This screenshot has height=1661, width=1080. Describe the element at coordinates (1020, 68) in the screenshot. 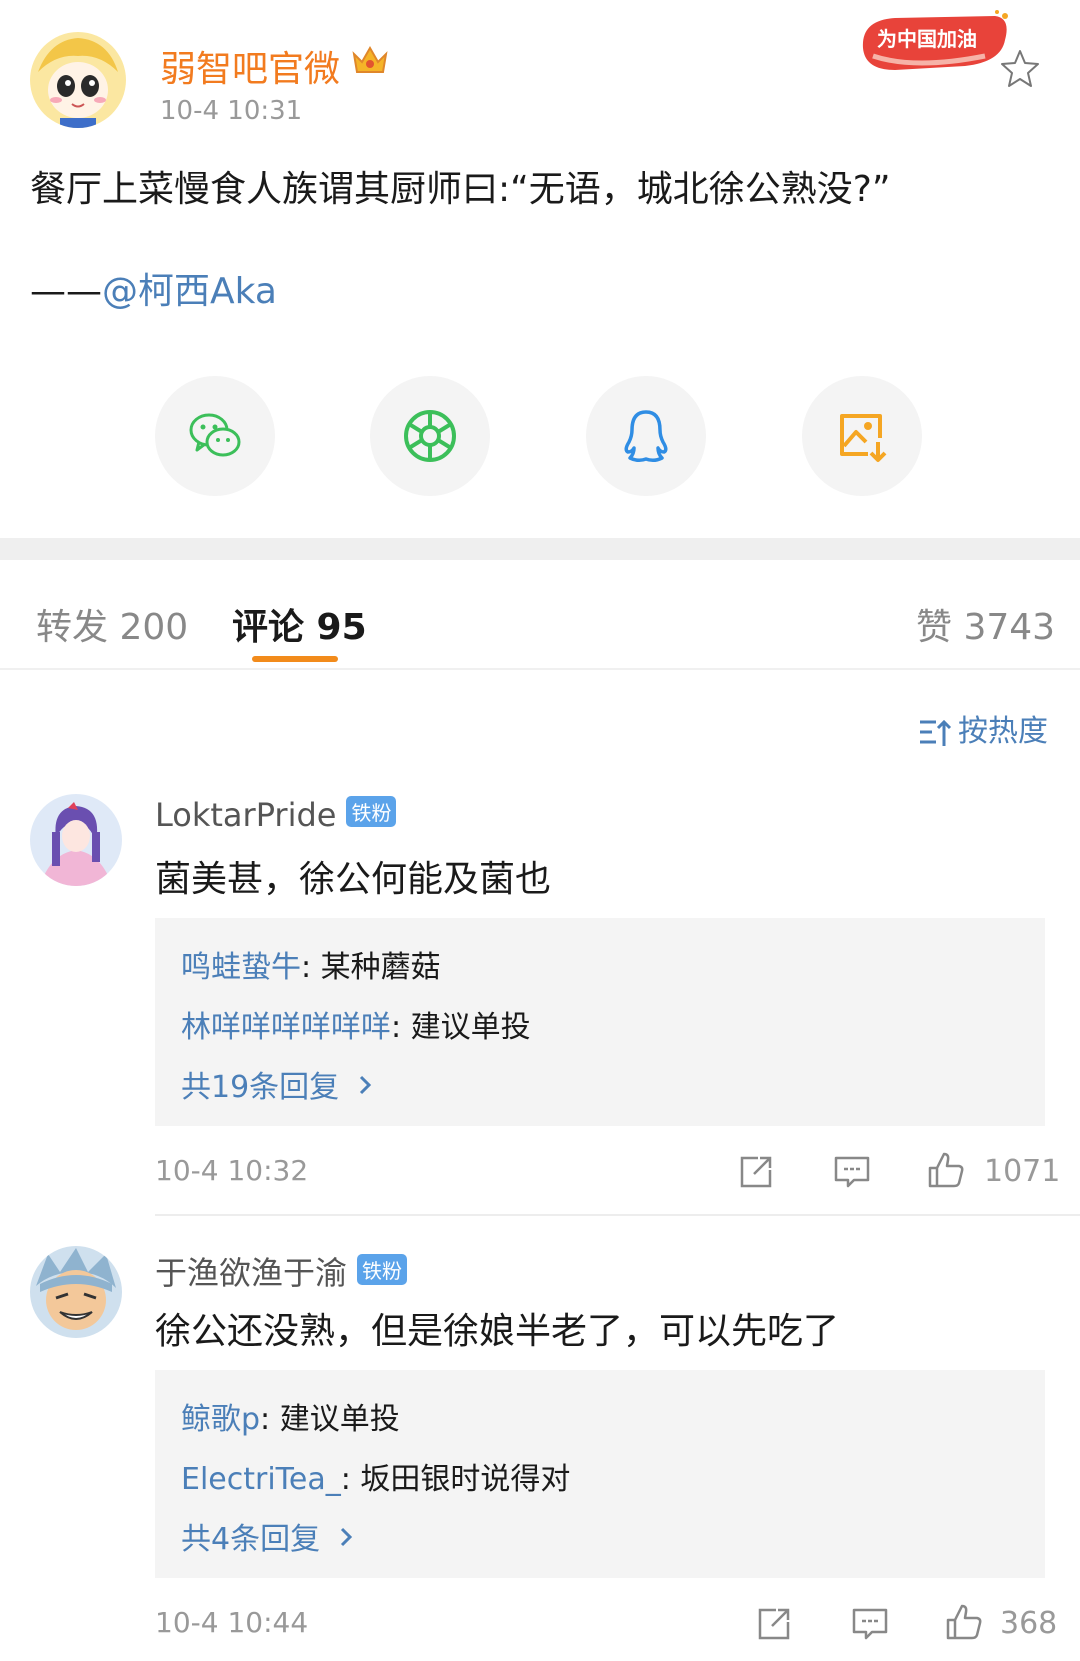

I see `favorite-star-icon` at that location.